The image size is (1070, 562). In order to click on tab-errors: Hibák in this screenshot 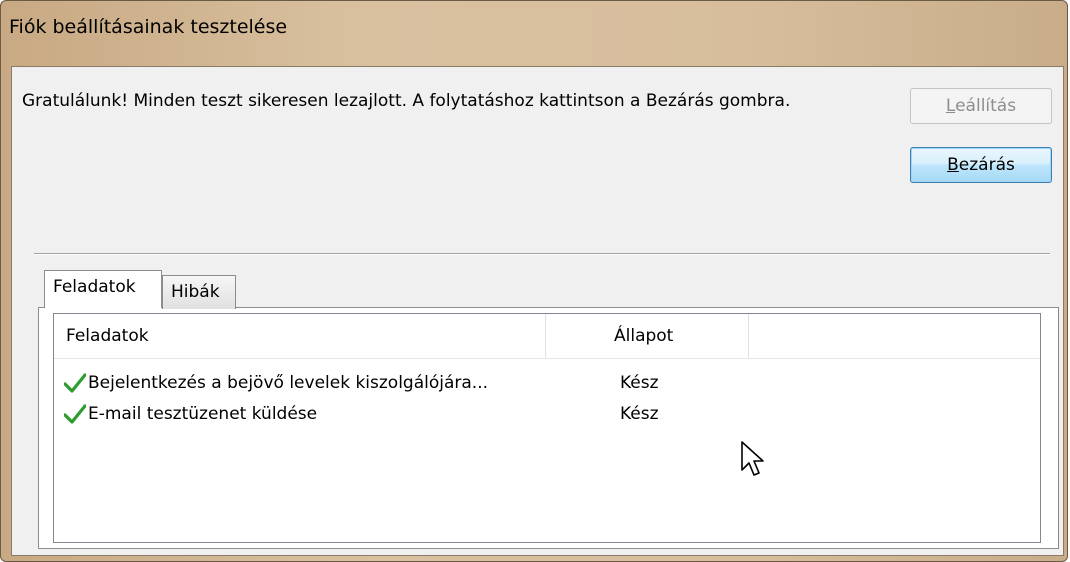, I will do `click(199, 292)`.